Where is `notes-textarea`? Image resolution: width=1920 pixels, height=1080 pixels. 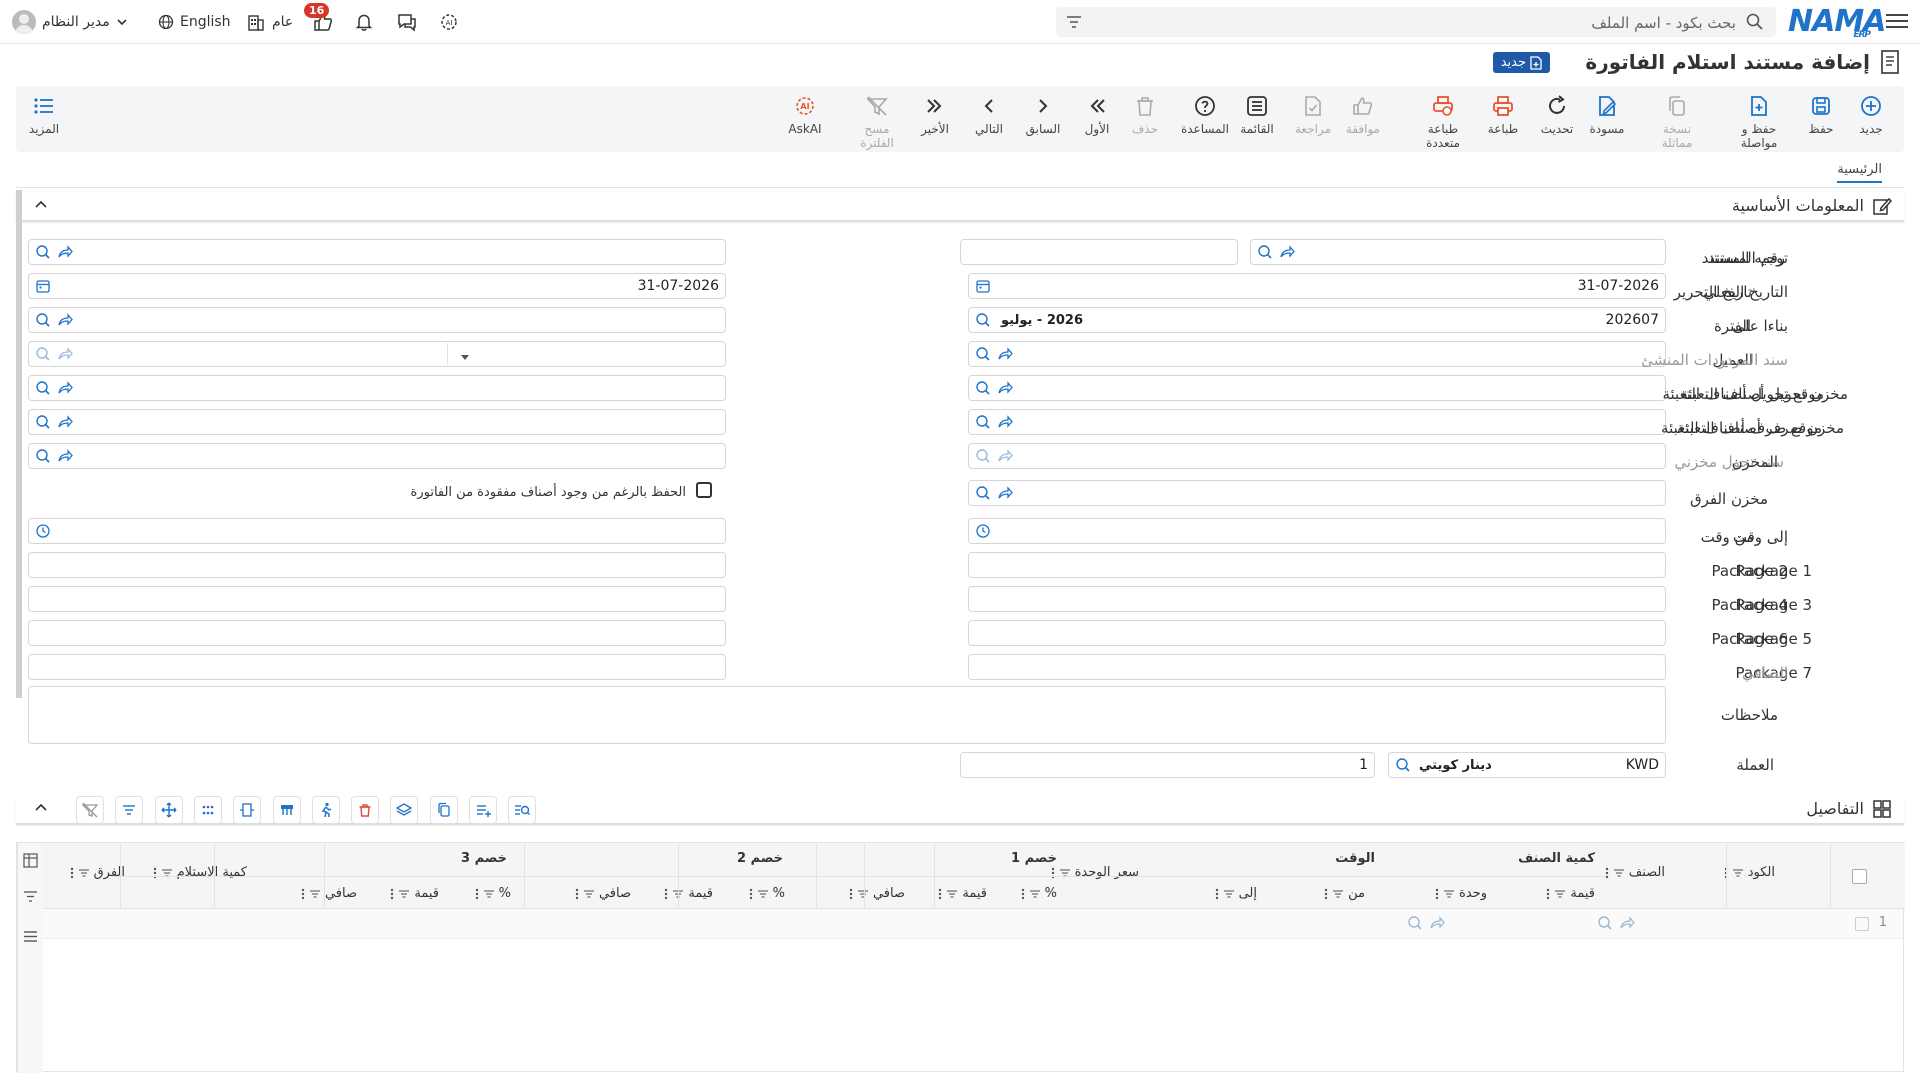
notes-textarea is located at coordinates (847, 715).